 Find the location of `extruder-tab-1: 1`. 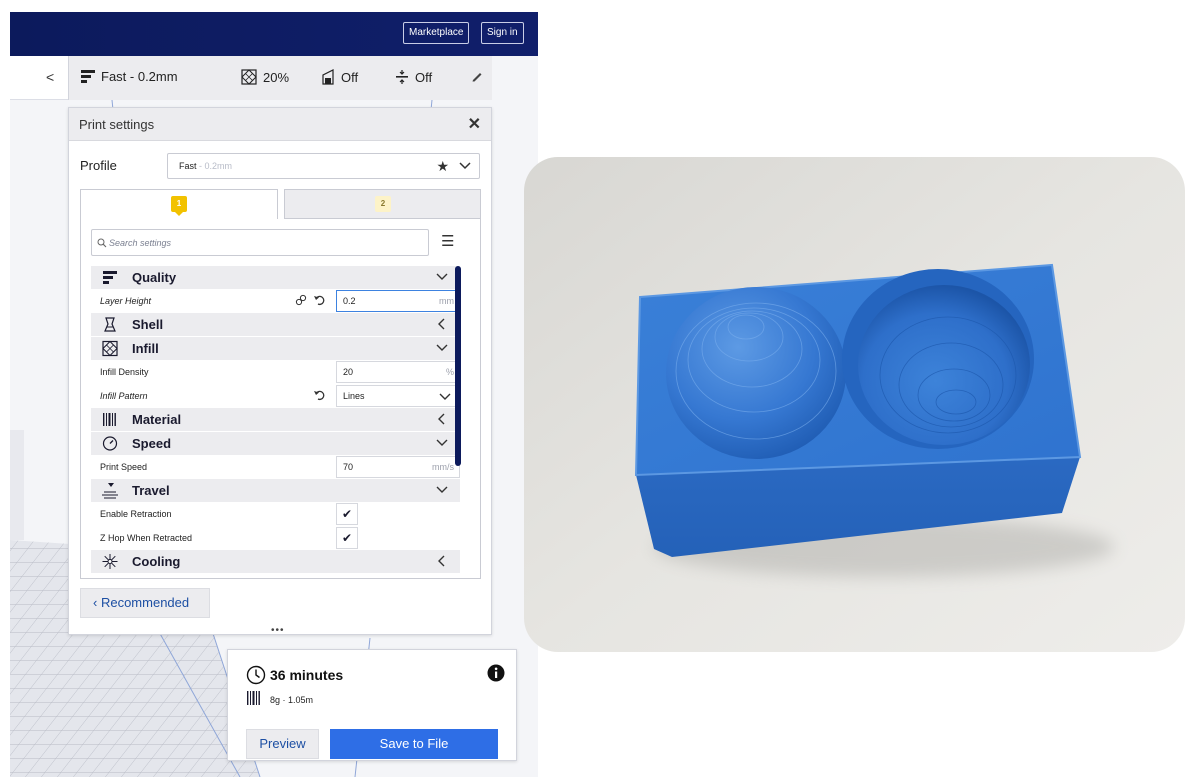

extruder-tab-1: 1 is located at coordinates (179, 204).